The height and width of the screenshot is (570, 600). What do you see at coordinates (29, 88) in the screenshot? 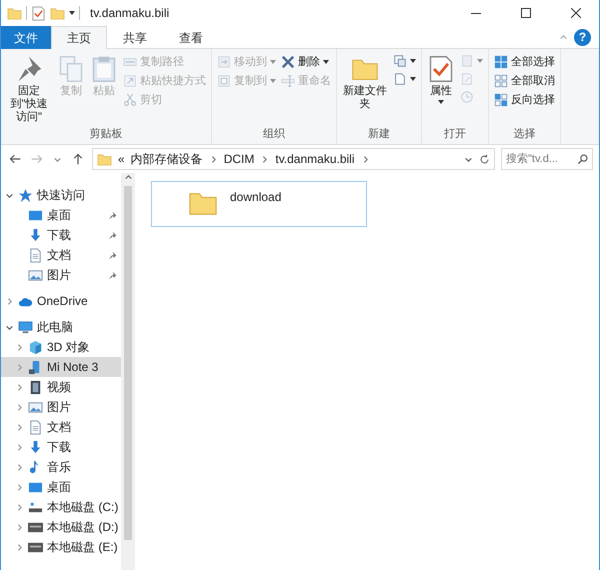
I see `ribbon-button: 固定到"快速访问"` at bounding box center [29, 88].